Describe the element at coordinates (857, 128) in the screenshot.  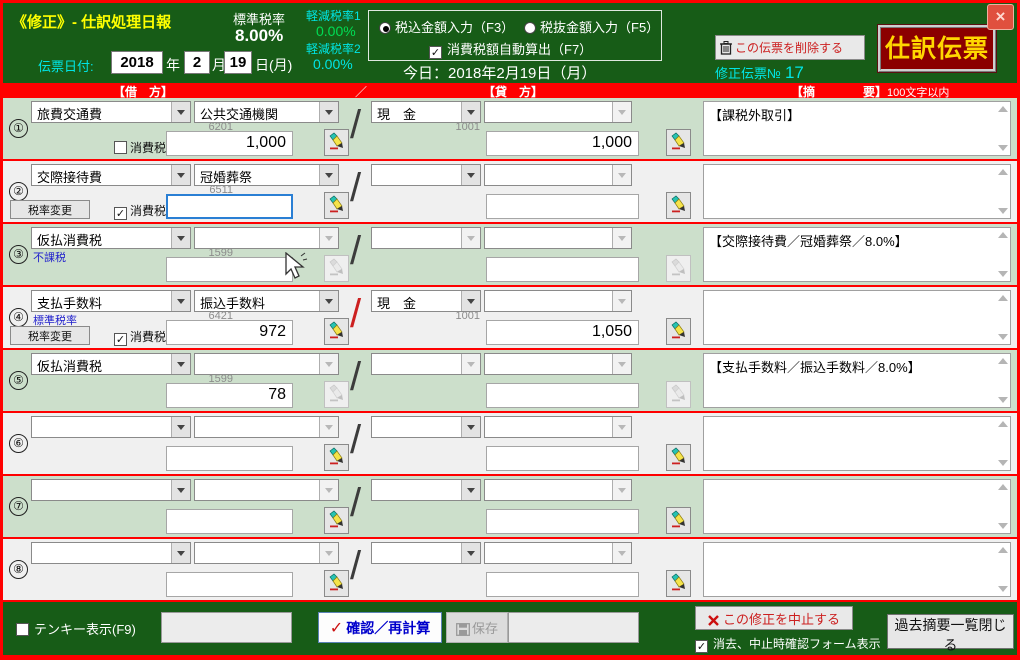
I see `memo-textarea: 【課税外取引】` at that location.